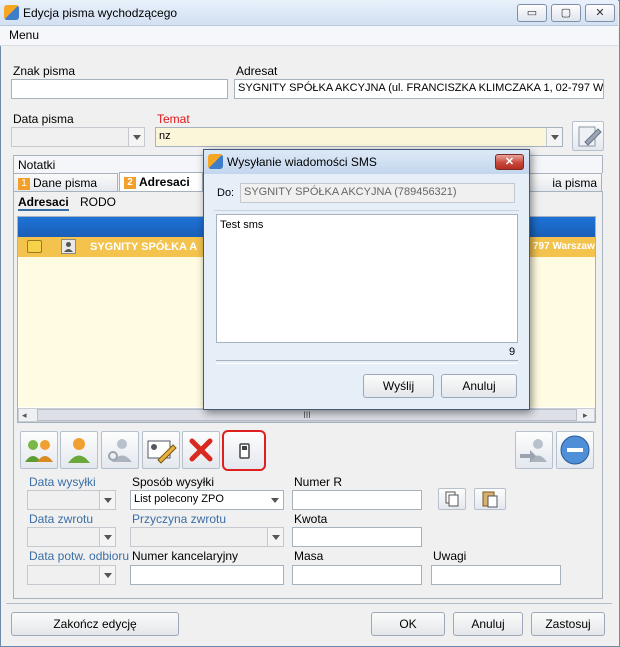 The image size is (620, 647). I want to click on kwota-input, so click(357, 537).